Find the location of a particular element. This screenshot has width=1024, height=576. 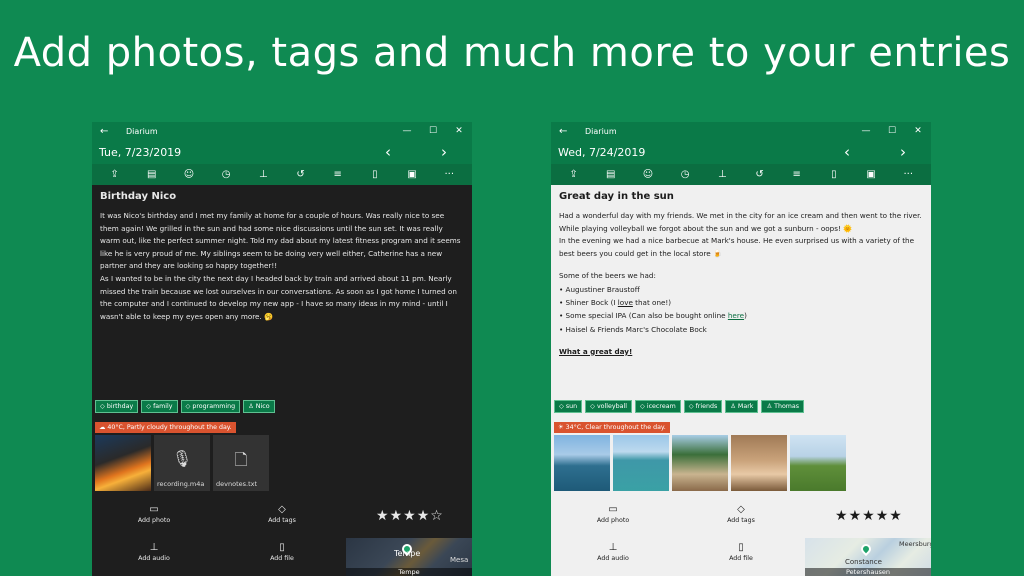

photo-thumbnail-grill is located at coordinates (123, 463).